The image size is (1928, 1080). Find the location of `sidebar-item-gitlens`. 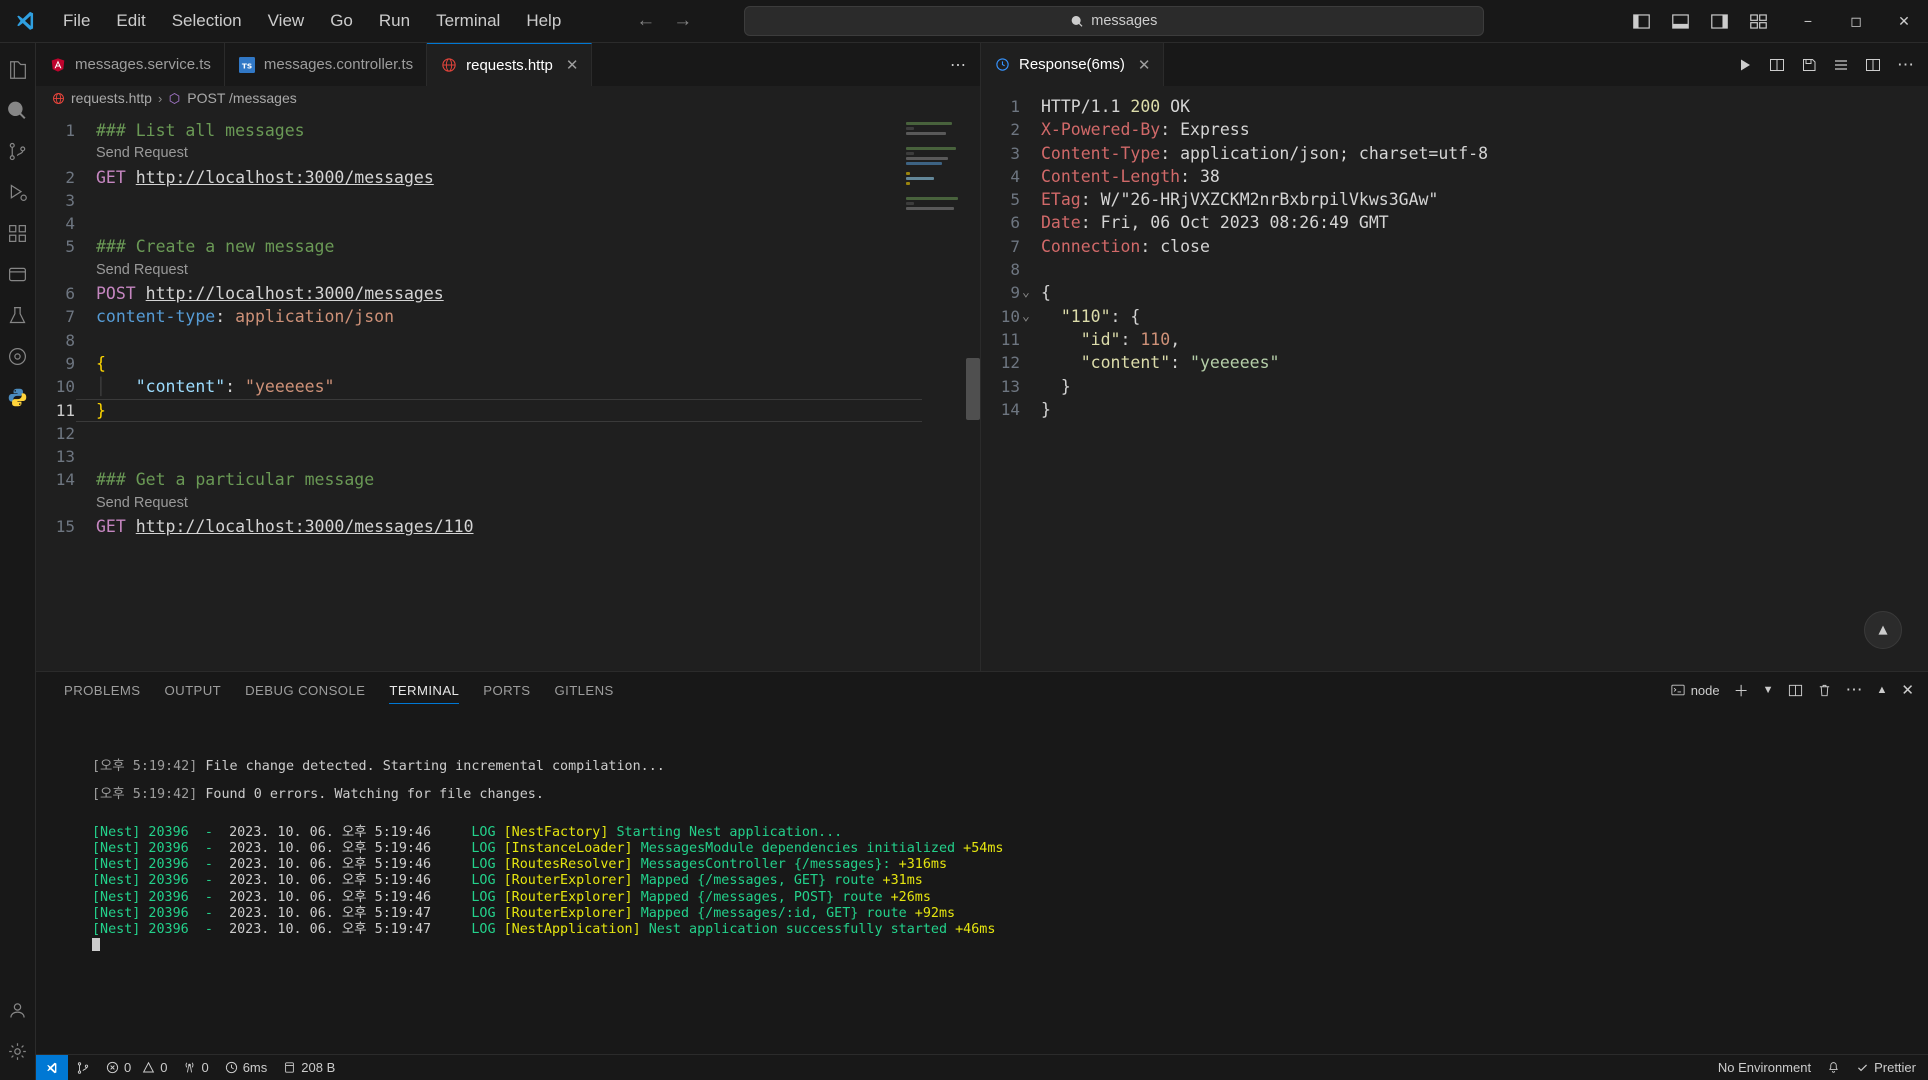

sidebar-item-gitlens is located at coordinates (18, 356).